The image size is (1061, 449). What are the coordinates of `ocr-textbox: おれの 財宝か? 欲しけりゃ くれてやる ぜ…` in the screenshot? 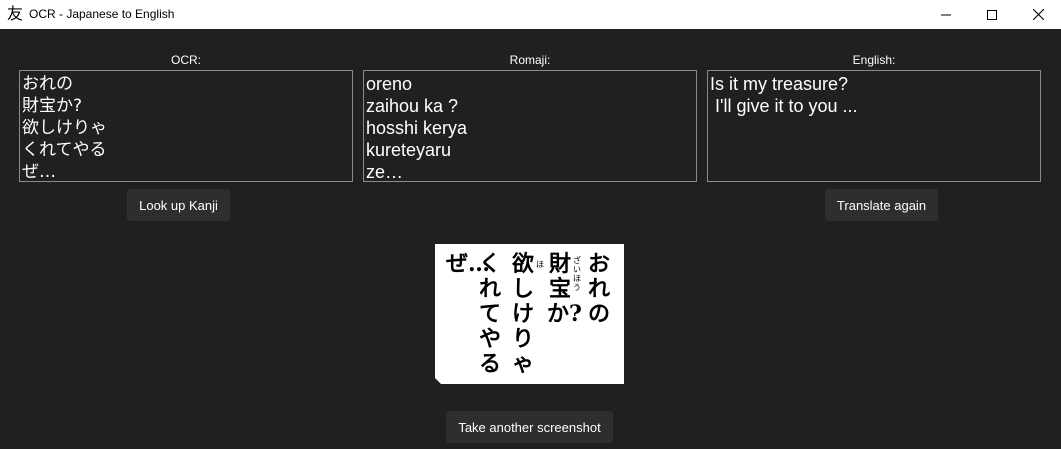 It's located at (186, 126).